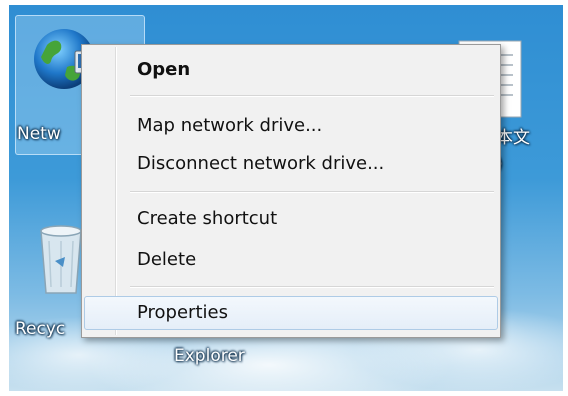 The height and width of the screenshot is (396, 568). Describe the element at coordinates (116, 191) in the screenshot. I see `menu-icon-gutter` at that location.